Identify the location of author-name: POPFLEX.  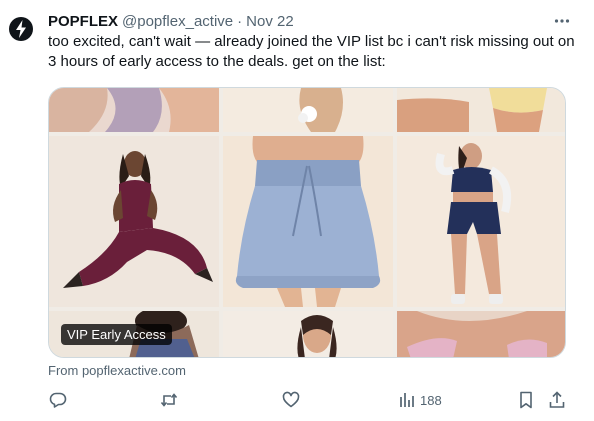
(83, 21).